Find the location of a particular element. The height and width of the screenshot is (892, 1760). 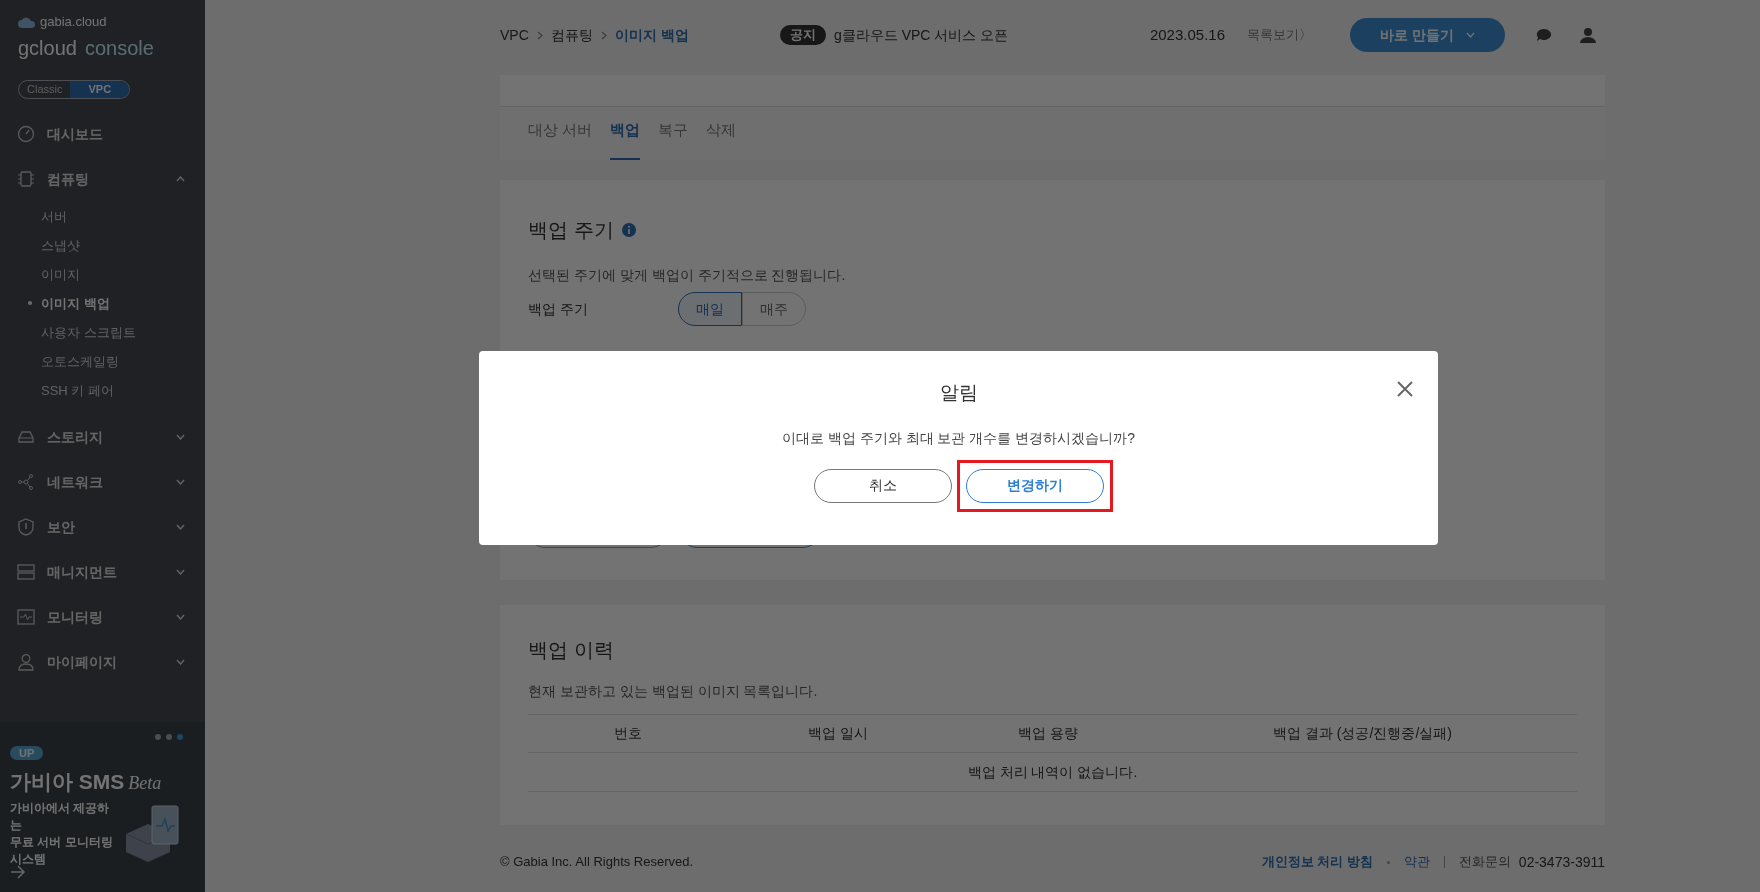

promo-title: 가비아 SMS is located at coordinates (67, 782).